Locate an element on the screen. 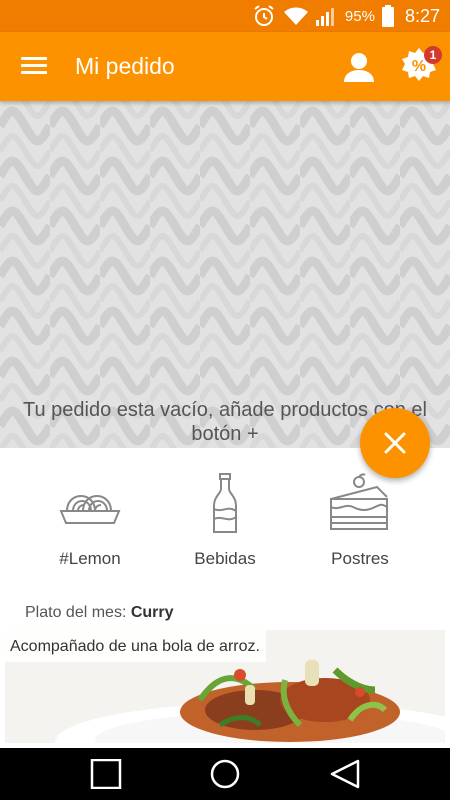 This screenshot has height=800, width=450. status-icons: 95% 8:27 is located at coordinates (346, 16).